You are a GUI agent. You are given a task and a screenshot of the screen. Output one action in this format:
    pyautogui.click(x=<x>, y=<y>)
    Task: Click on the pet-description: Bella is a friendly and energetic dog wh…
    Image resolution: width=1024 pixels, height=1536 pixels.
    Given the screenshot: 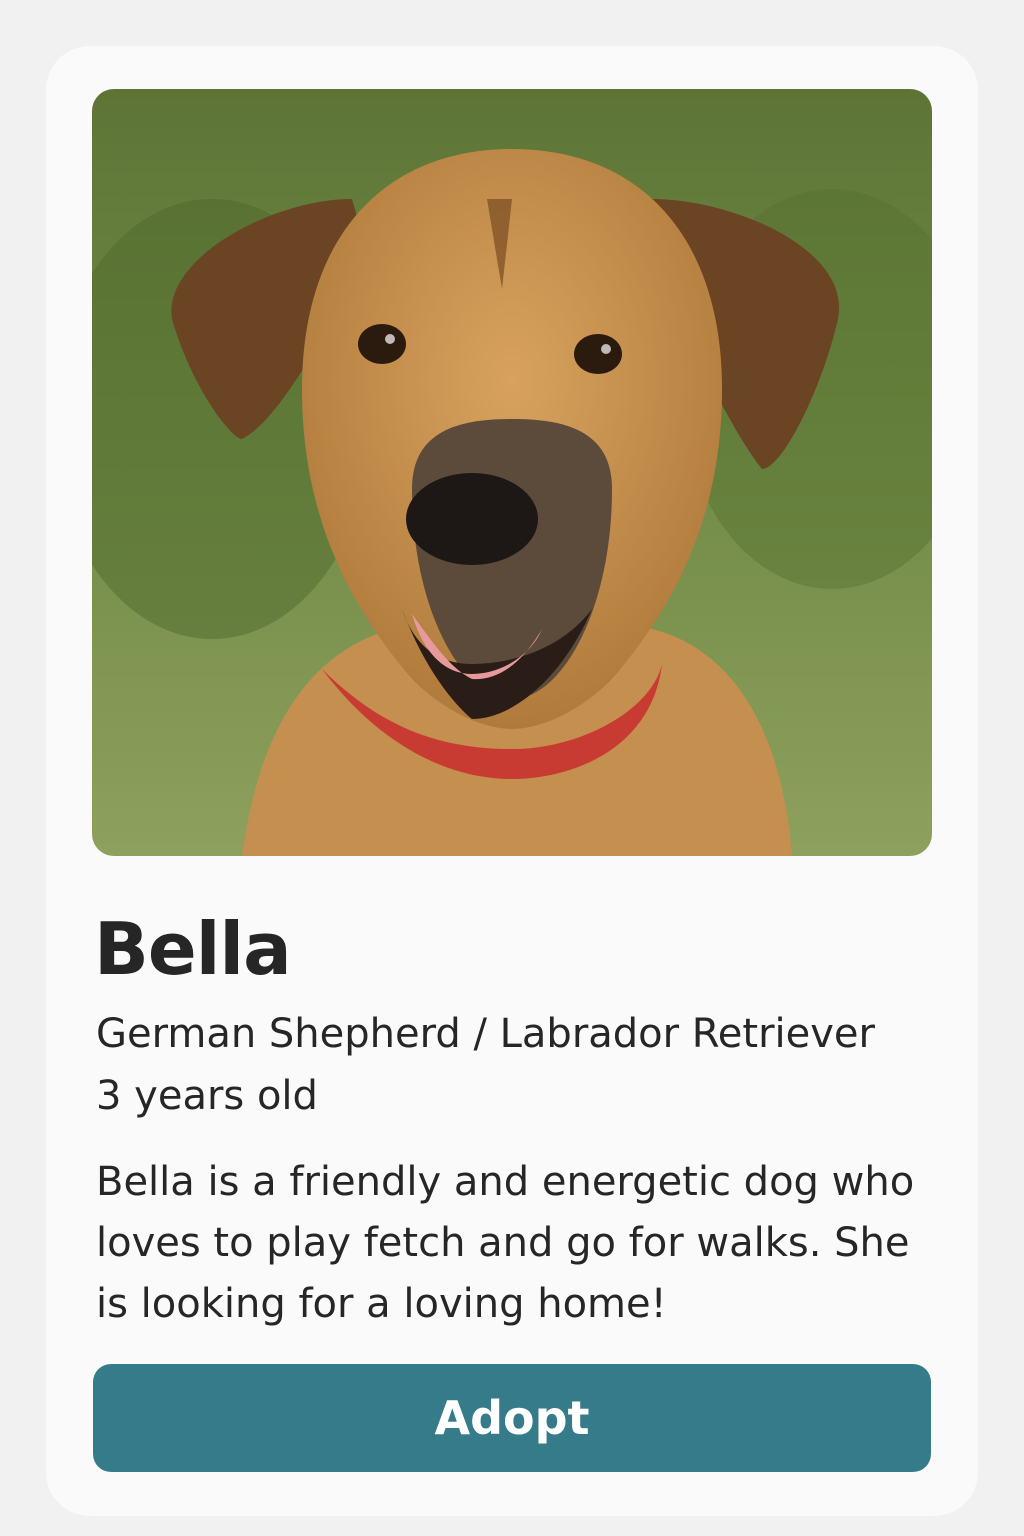 What is the action you would take?
    pyautogui.click(x=505, y=1243)
    